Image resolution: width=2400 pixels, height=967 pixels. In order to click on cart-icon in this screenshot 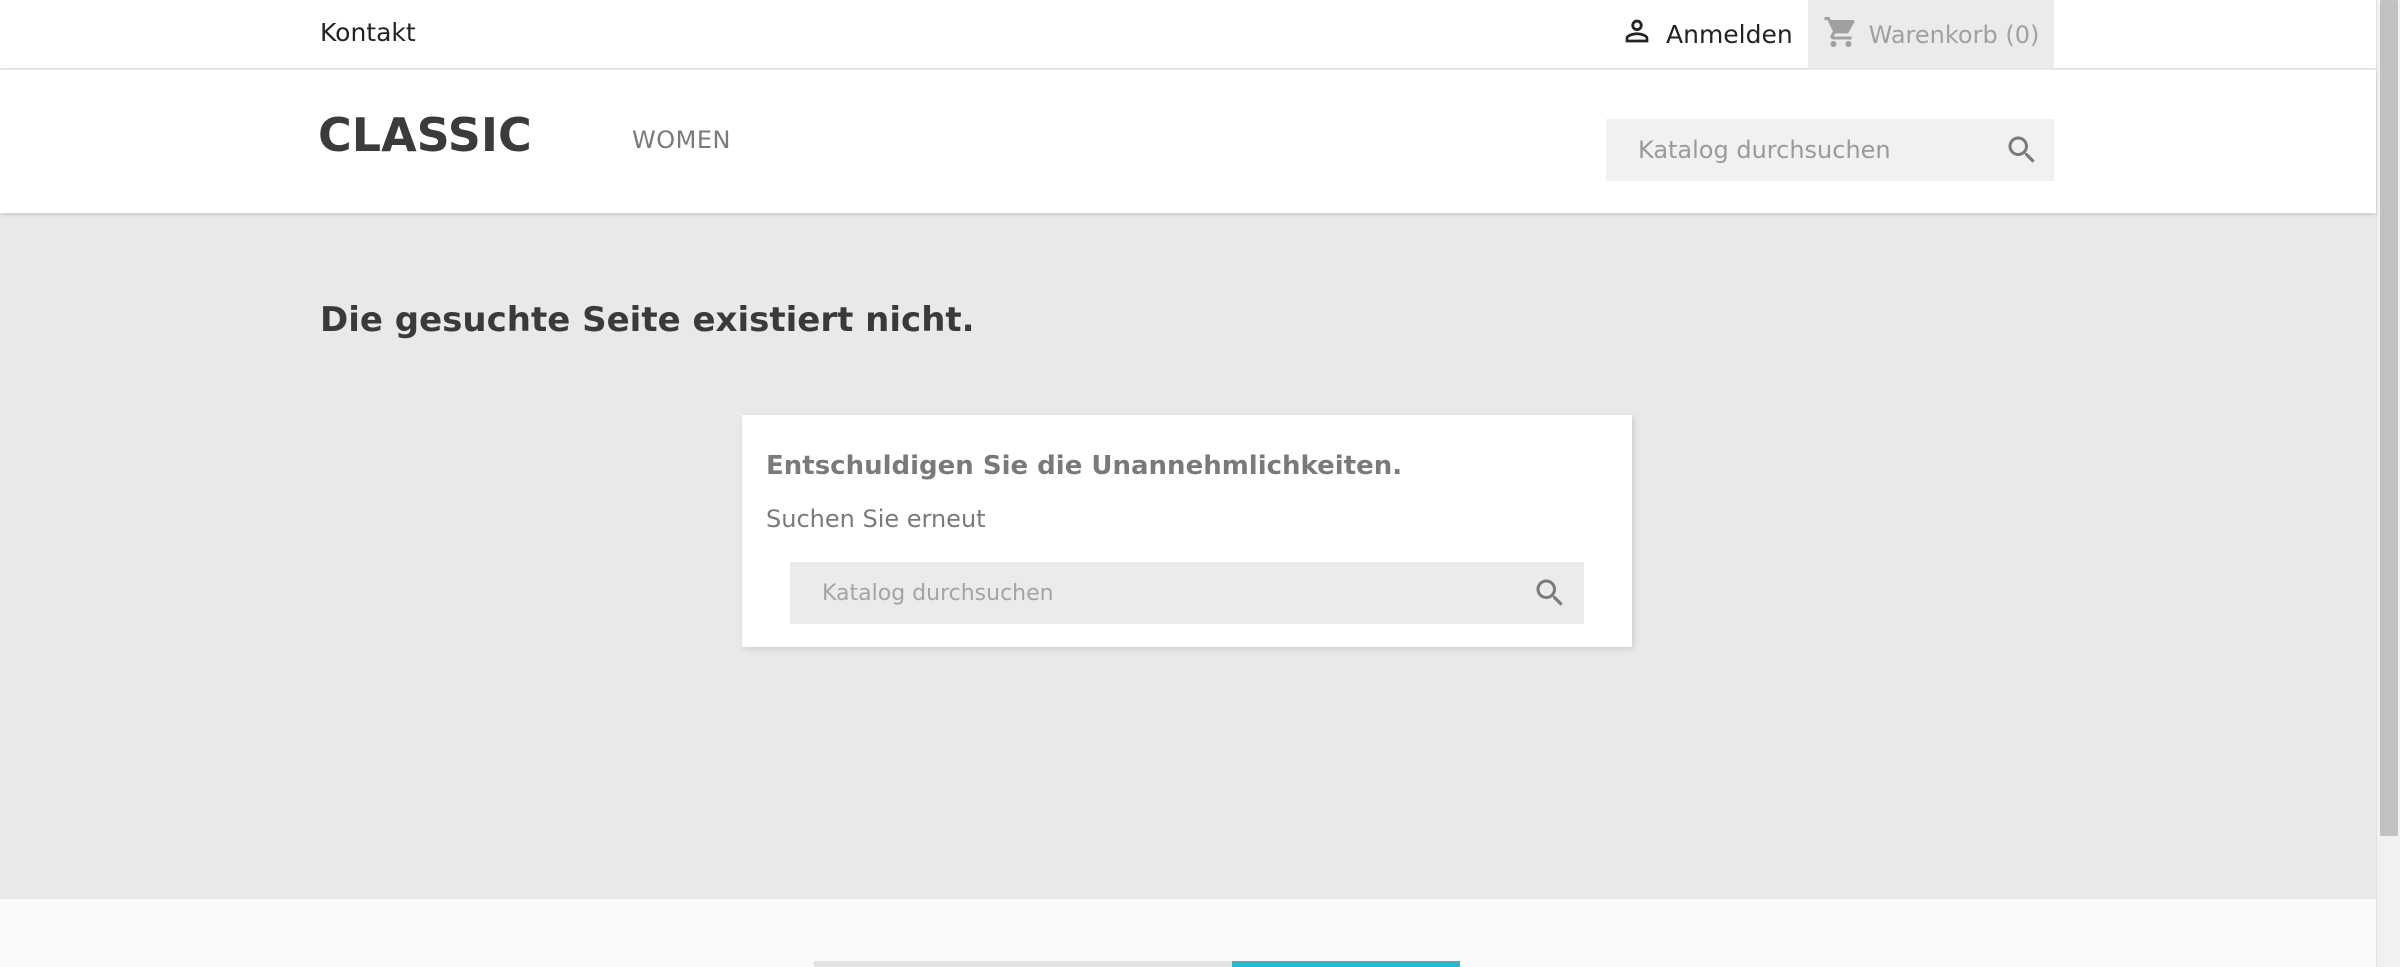, I will do `click(1841, 35)`.